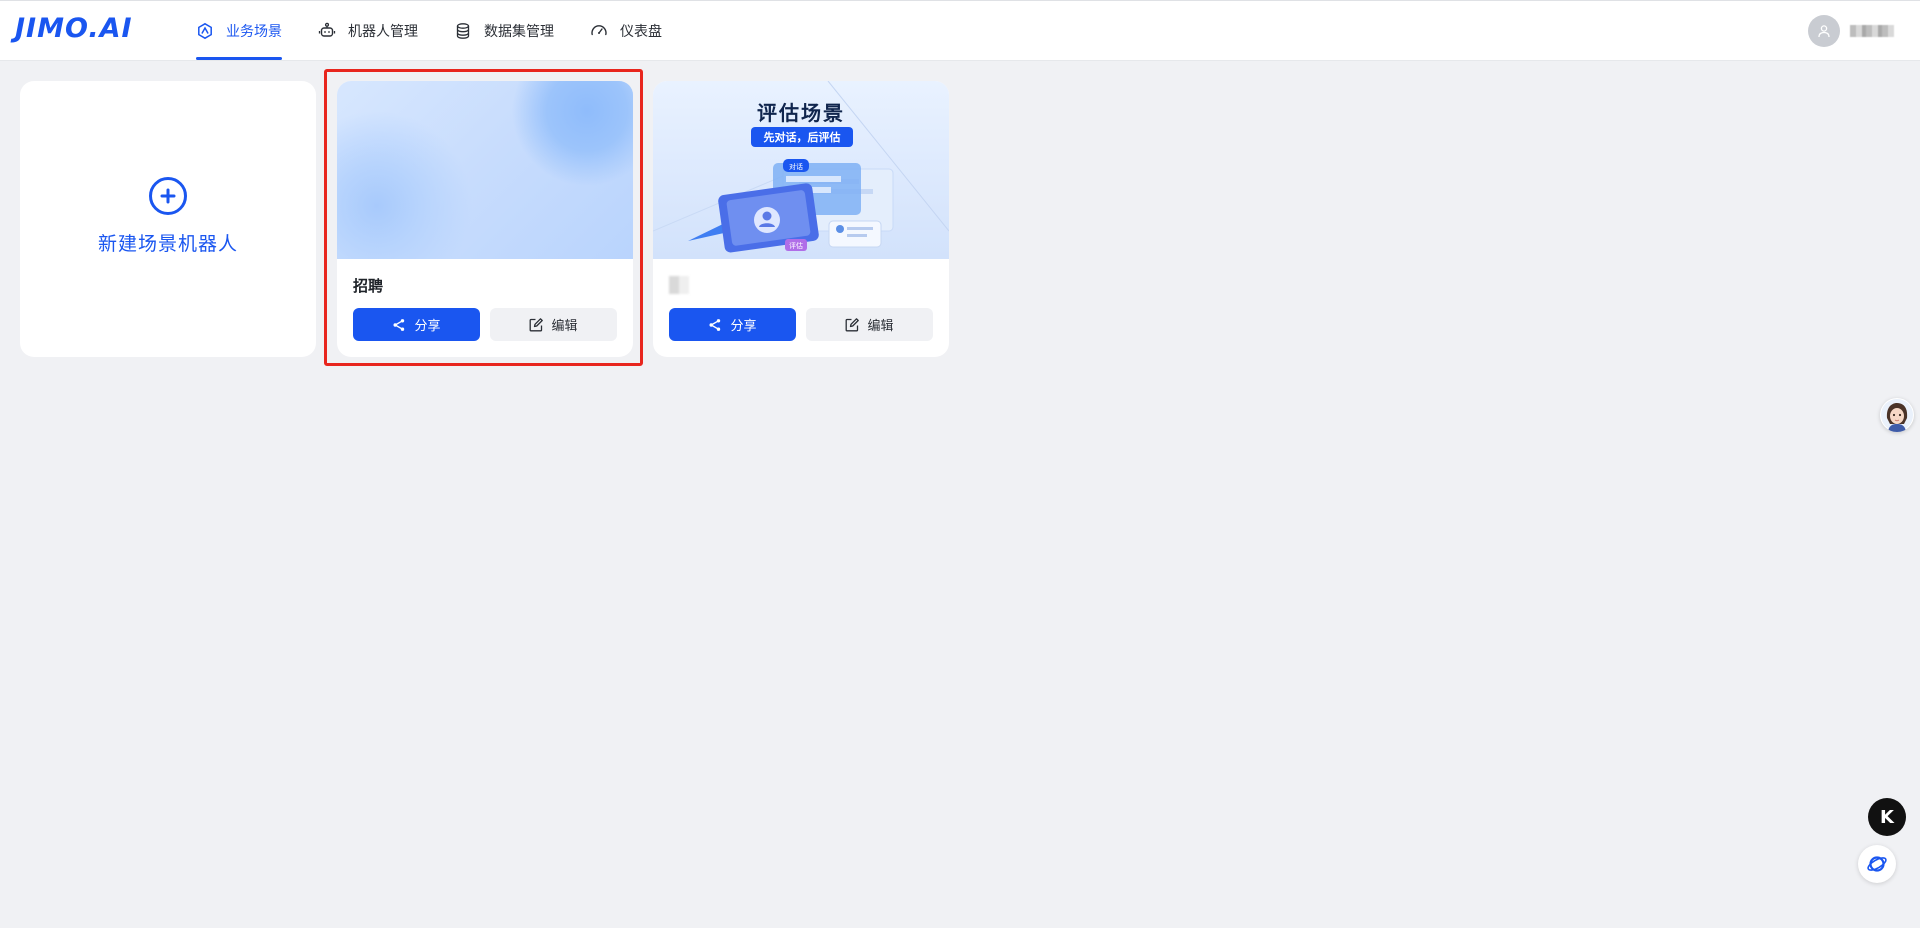  I want to click on nav-label: 机器人管理, so click(383, 31).